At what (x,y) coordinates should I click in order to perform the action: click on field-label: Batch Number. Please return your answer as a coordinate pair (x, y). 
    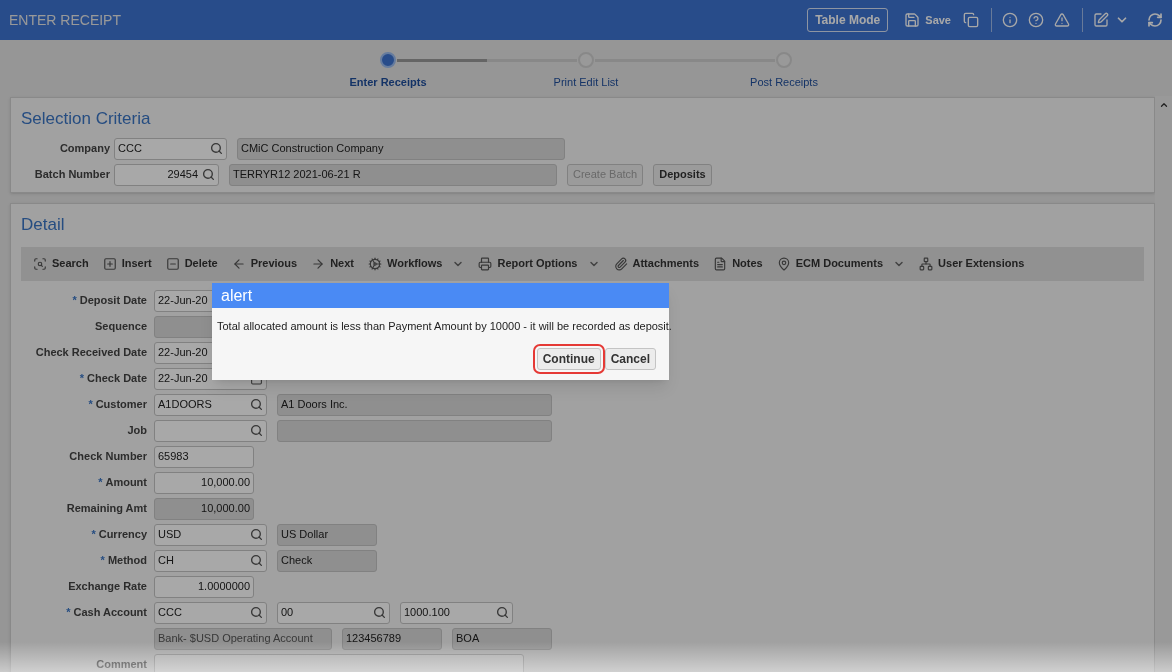
    Looking at the image, I should click on (71, 175).